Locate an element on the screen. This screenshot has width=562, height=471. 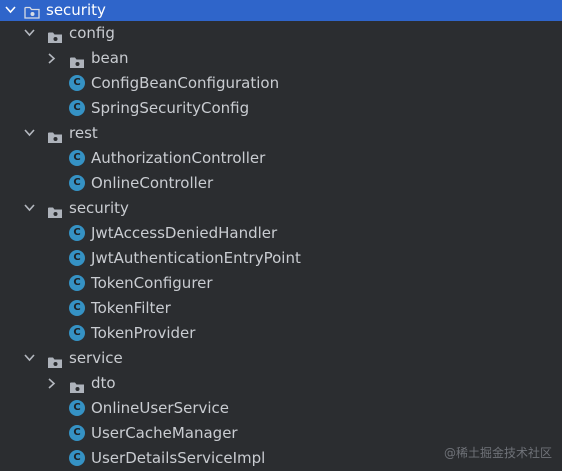
tree-row-label: config is located at coordinates (92, 33).